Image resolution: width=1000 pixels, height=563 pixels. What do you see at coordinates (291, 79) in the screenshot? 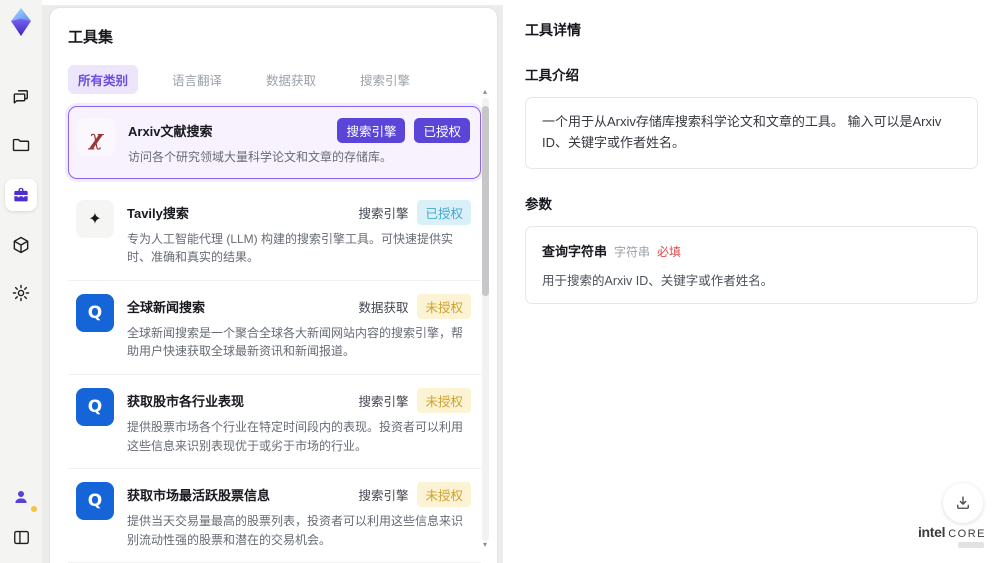
I see `tab-2: 数据获取` at bounding box center [291, 79].